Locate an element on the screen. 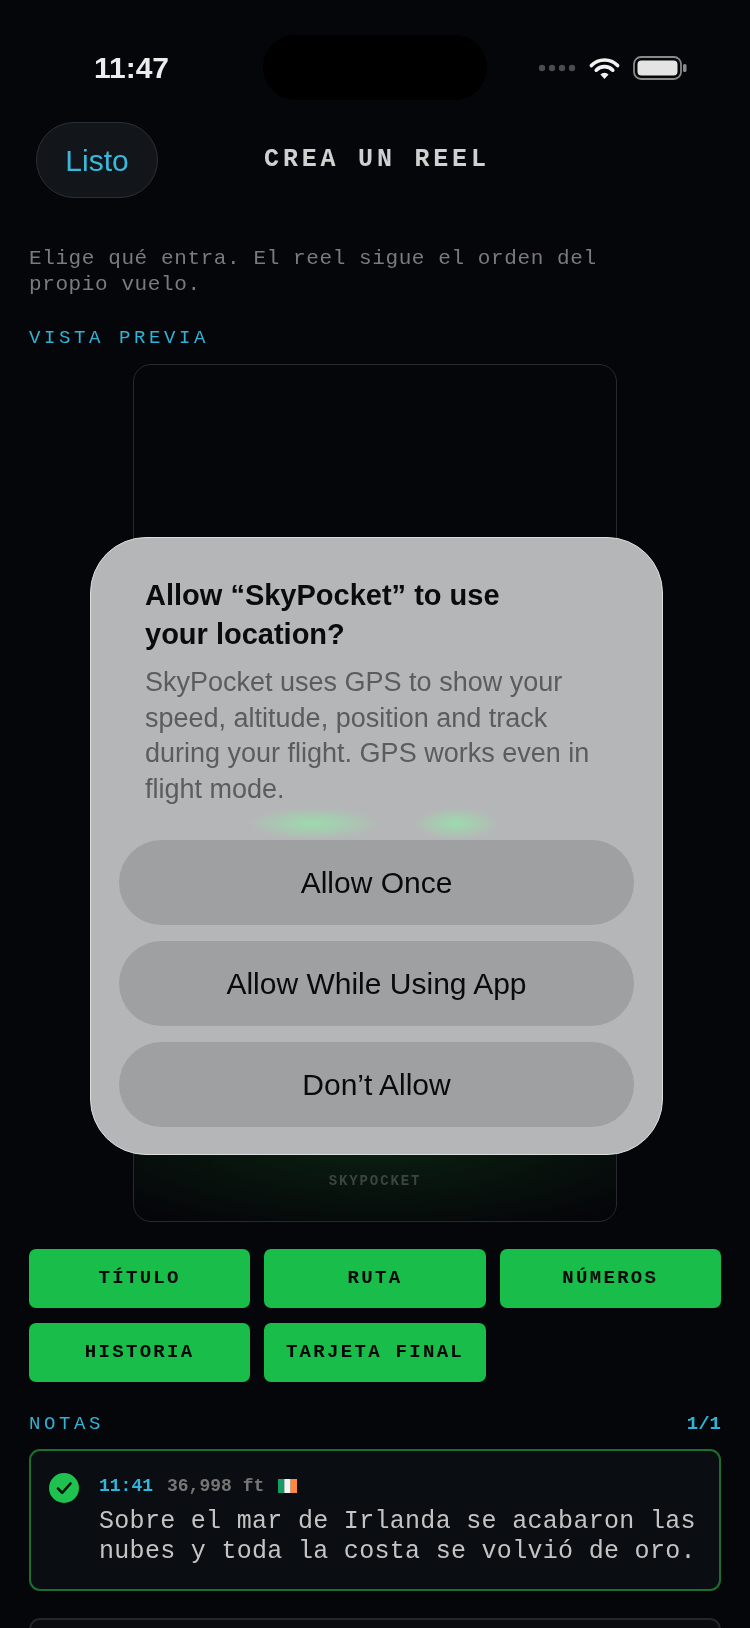  section-toggle: NÚMEROS is located at coordinates (610, 1278).